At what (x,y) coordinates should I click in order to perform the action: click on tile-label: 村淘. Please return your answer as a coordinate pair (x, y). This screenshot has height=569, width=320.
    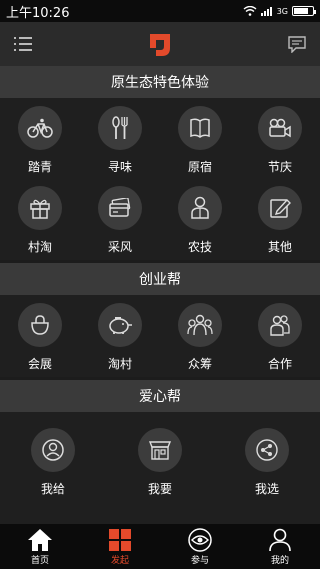
    Looking at the image, I should click on (39, 247).